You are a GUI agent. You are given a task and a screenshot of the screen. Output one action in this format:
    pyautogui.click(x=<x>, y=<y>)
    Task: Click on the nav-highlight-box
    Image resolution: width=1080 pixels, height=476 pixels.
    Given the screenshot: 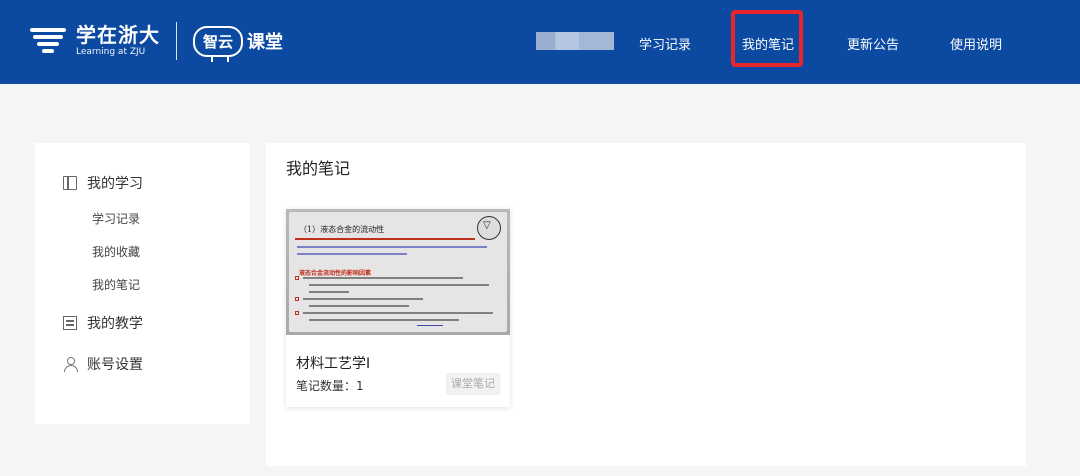 What is the action you would take?
    pyautogui.click(x=767, y=38)
    